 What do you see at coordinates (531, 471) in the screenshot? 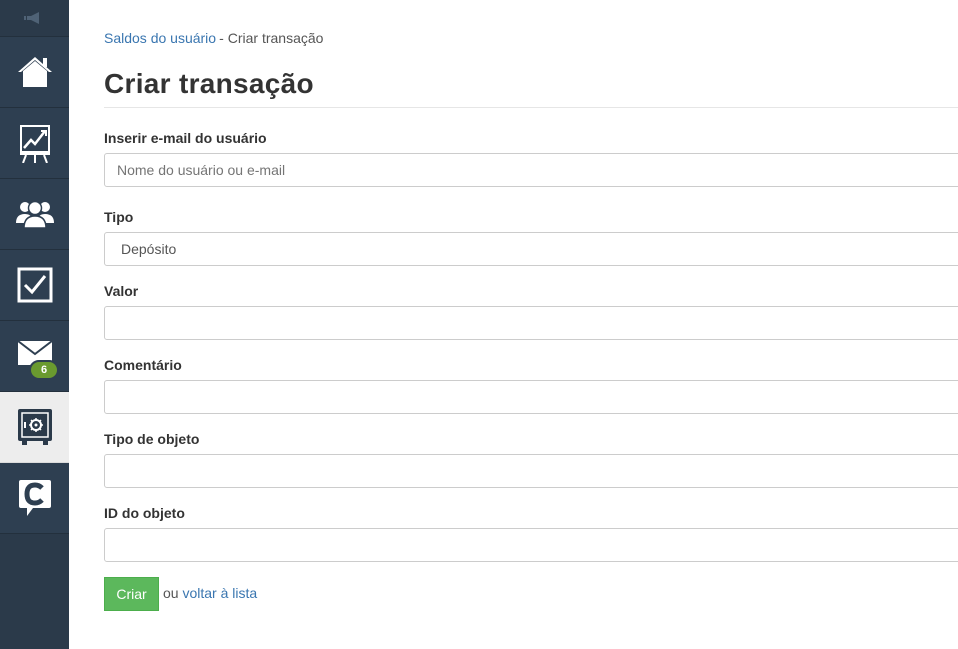
I see `object-type-field` at bounding box center [531, 471].